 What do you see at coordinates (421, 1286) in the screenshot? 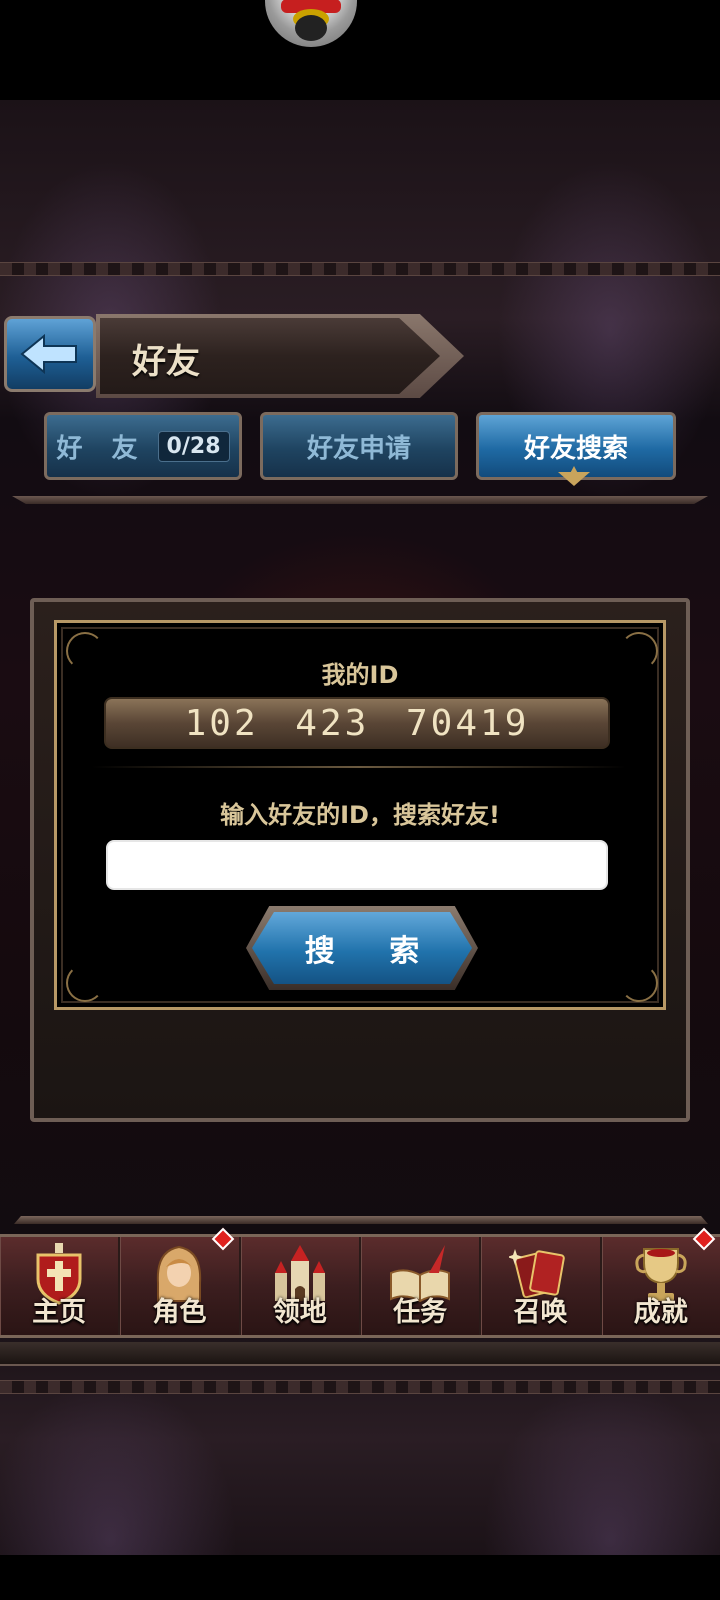
I see `nav-item-quest: 任务` at bounding box center [421, 1286].